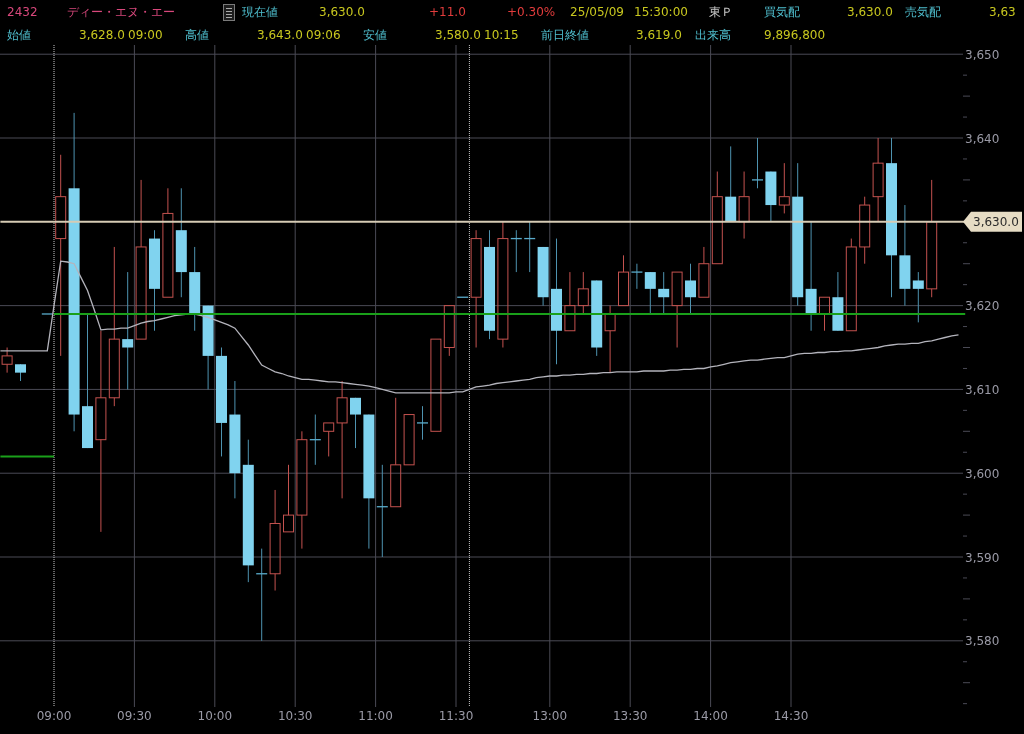  What do you see at coordinates (1002, 12) in the screenshot?
I see `ask-price: 3,63` at bounding box center [1002, 12].